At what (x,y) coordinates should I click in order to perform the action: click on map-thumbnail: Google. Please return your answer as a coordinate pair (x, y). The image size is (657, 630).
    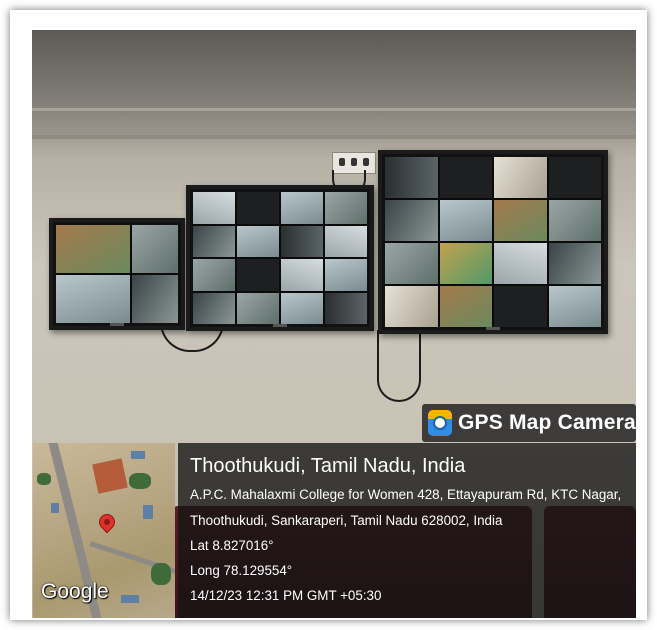
    Looking at the image, I should click on (104, 530).